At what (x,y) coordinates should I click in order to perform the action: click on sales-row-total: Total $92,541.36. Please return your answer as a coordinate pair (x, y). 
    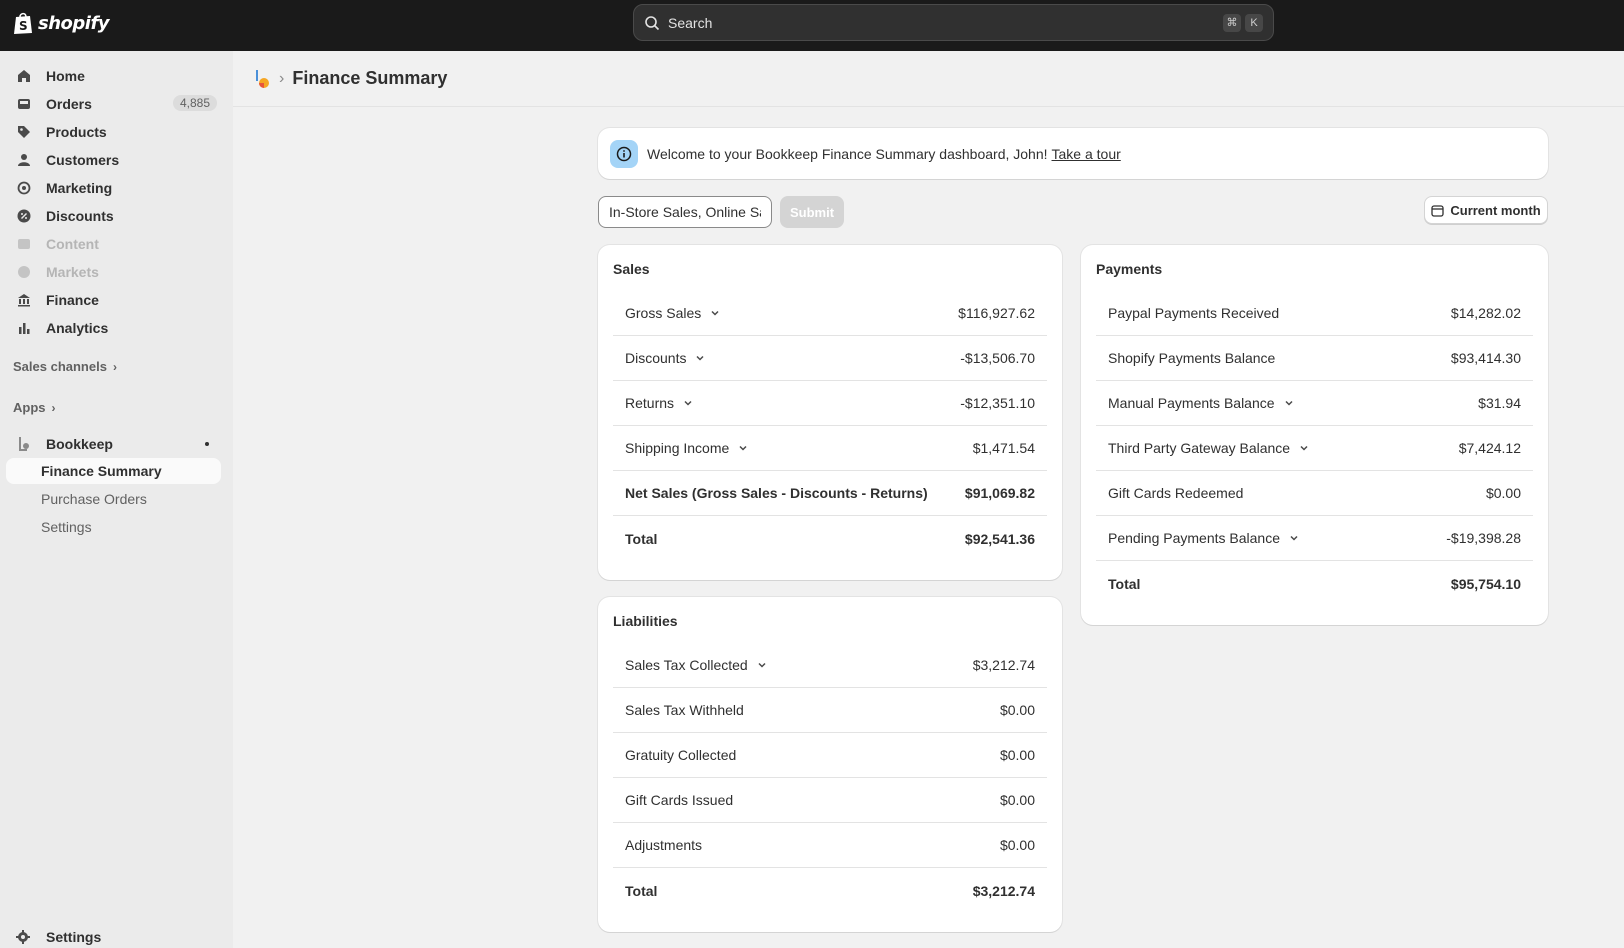
    Looking at the image, I should click on (830, 538).